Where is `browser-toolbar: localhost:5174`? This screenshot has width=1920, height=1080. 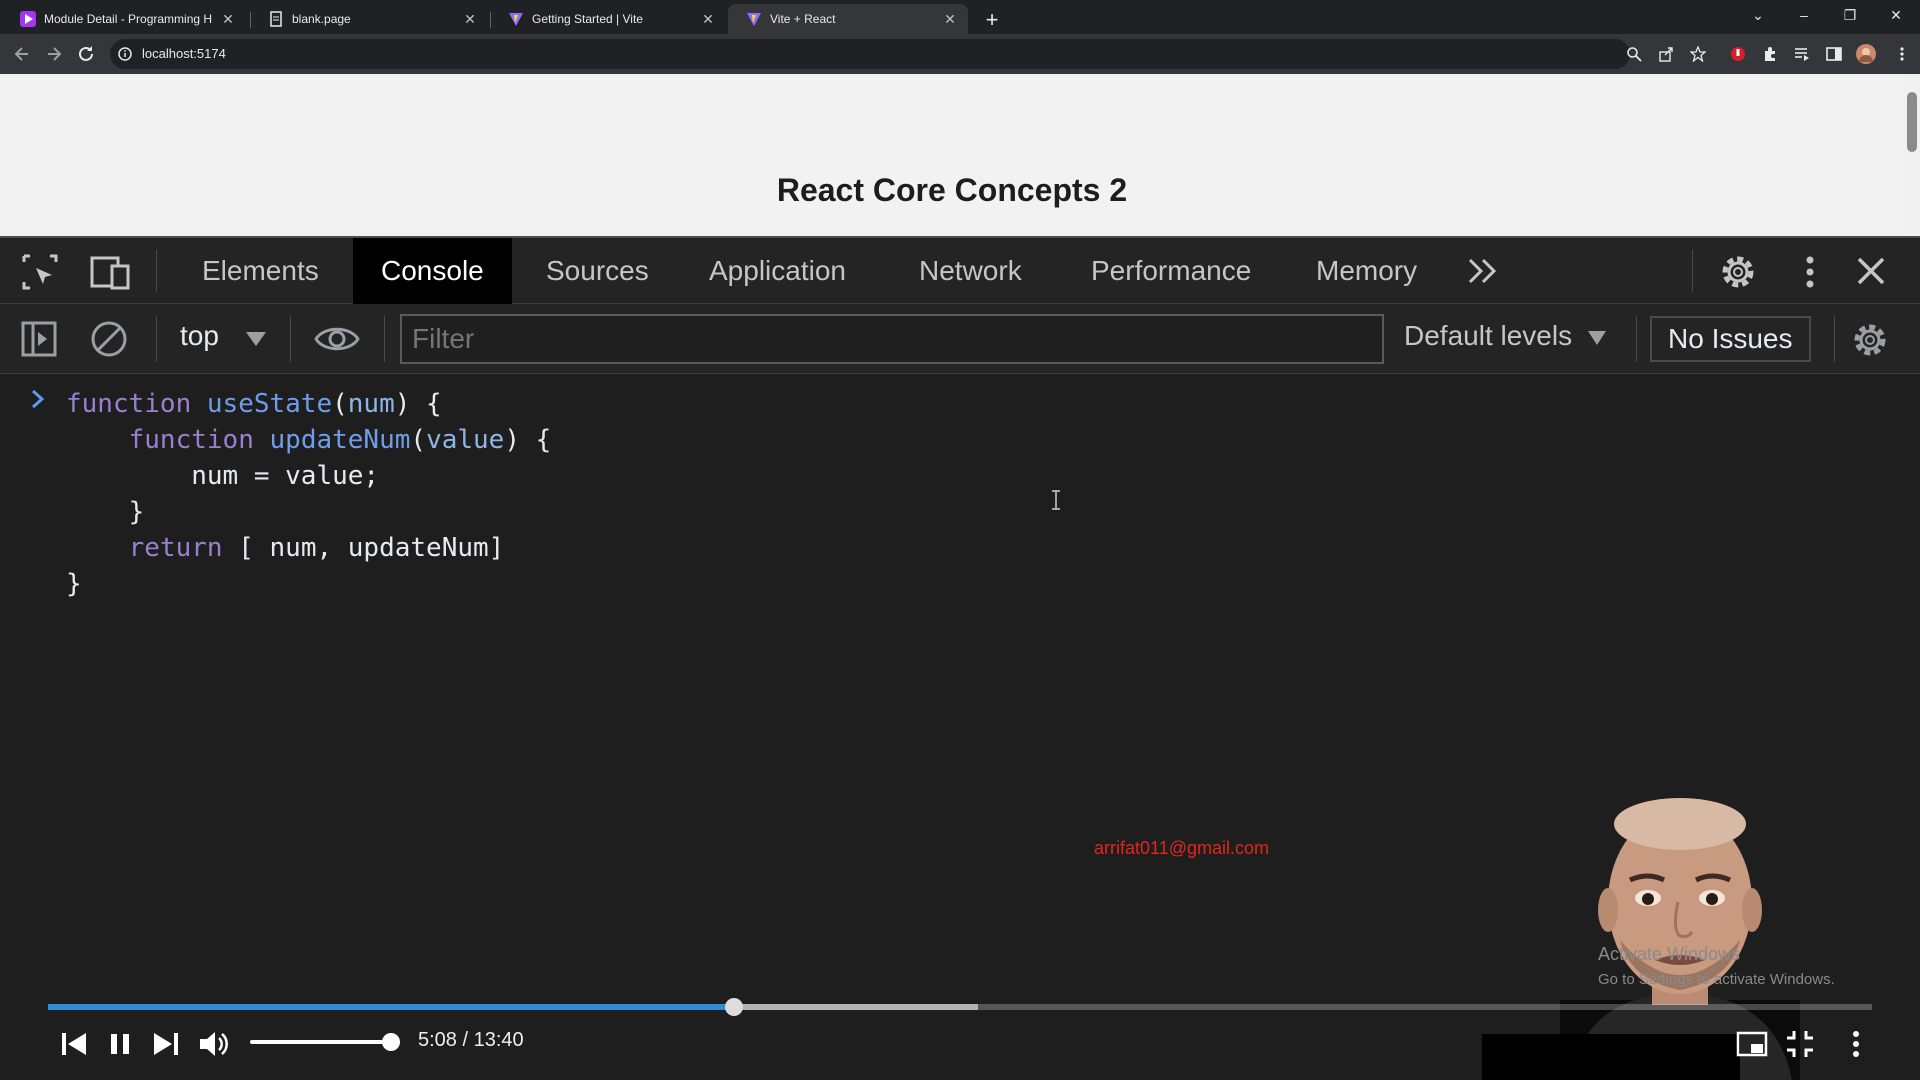 browser-toolbar: localhost:5174 is located at coordinates (960, 54).